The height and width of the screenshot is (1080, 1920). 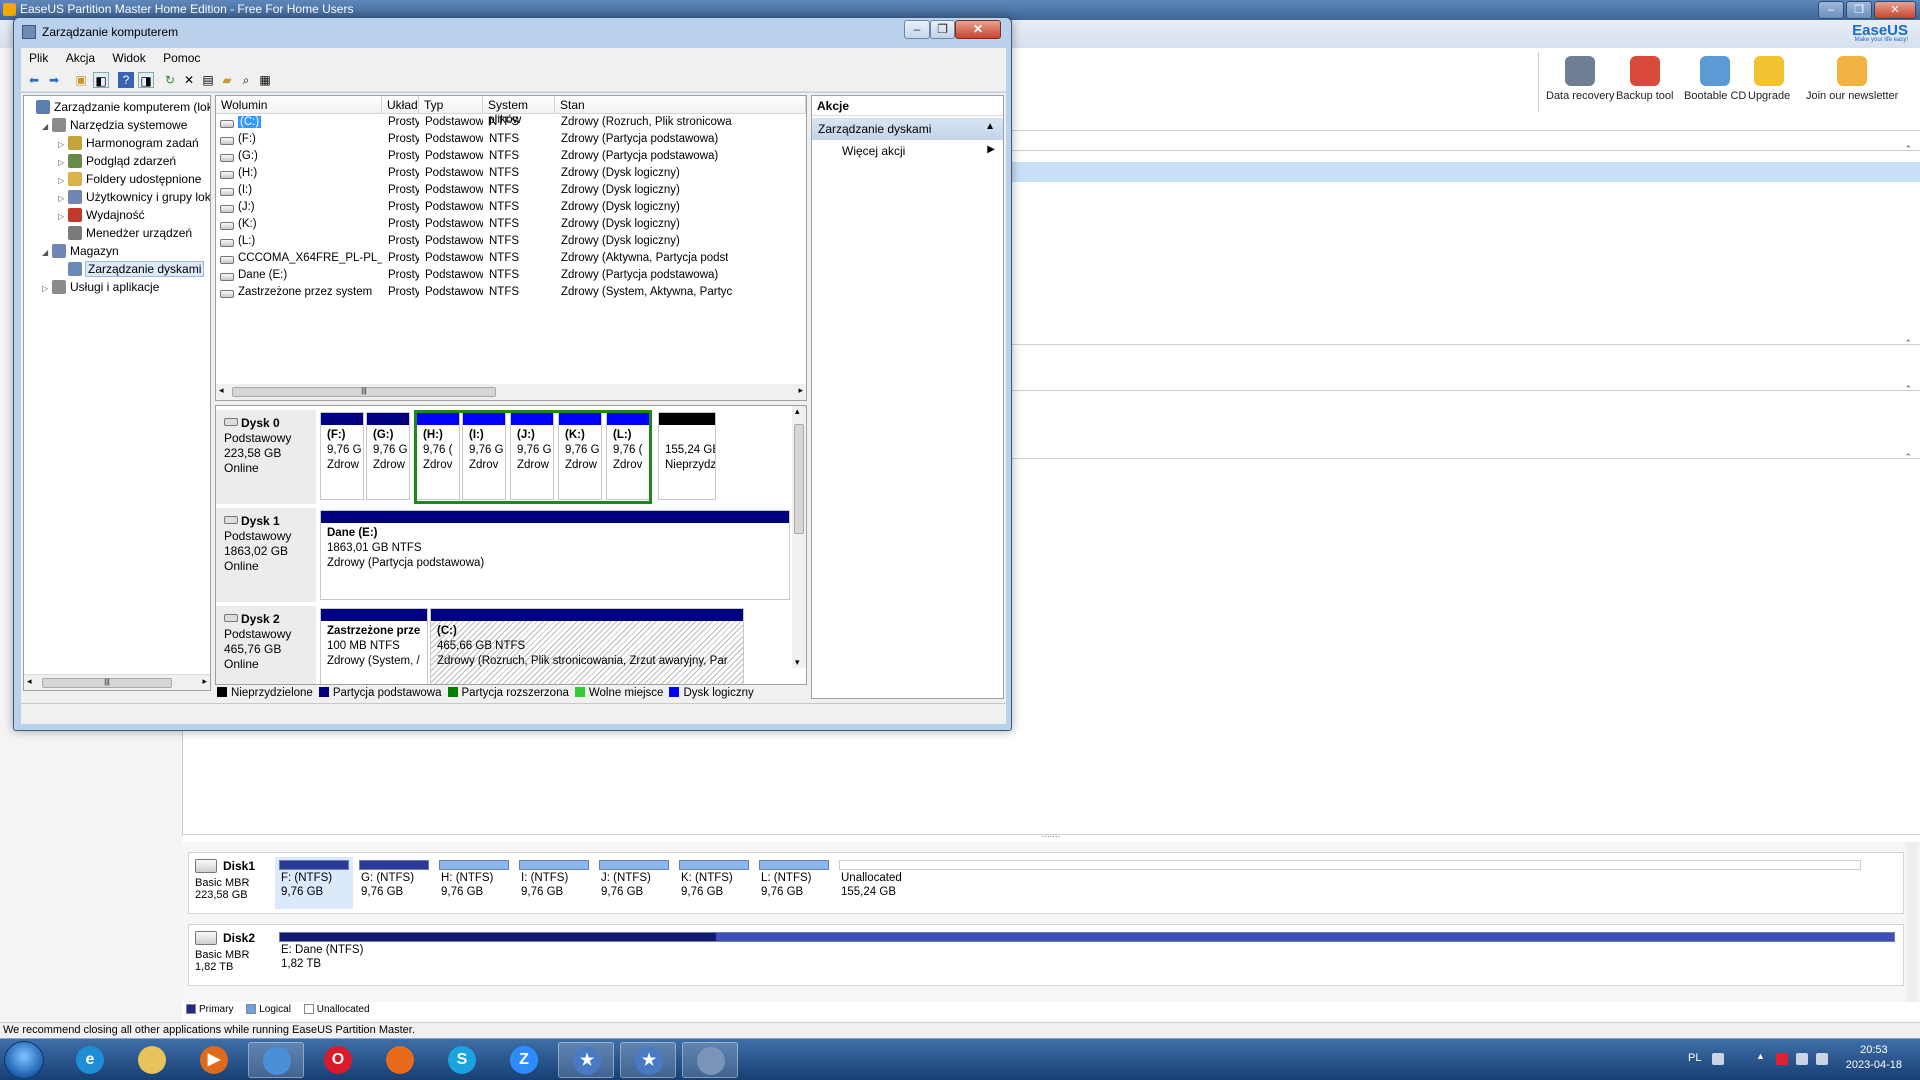 I want to click on volume-list-horizontal-scrollbar: ◂ ||| ▸, so click(x=511, y=392).